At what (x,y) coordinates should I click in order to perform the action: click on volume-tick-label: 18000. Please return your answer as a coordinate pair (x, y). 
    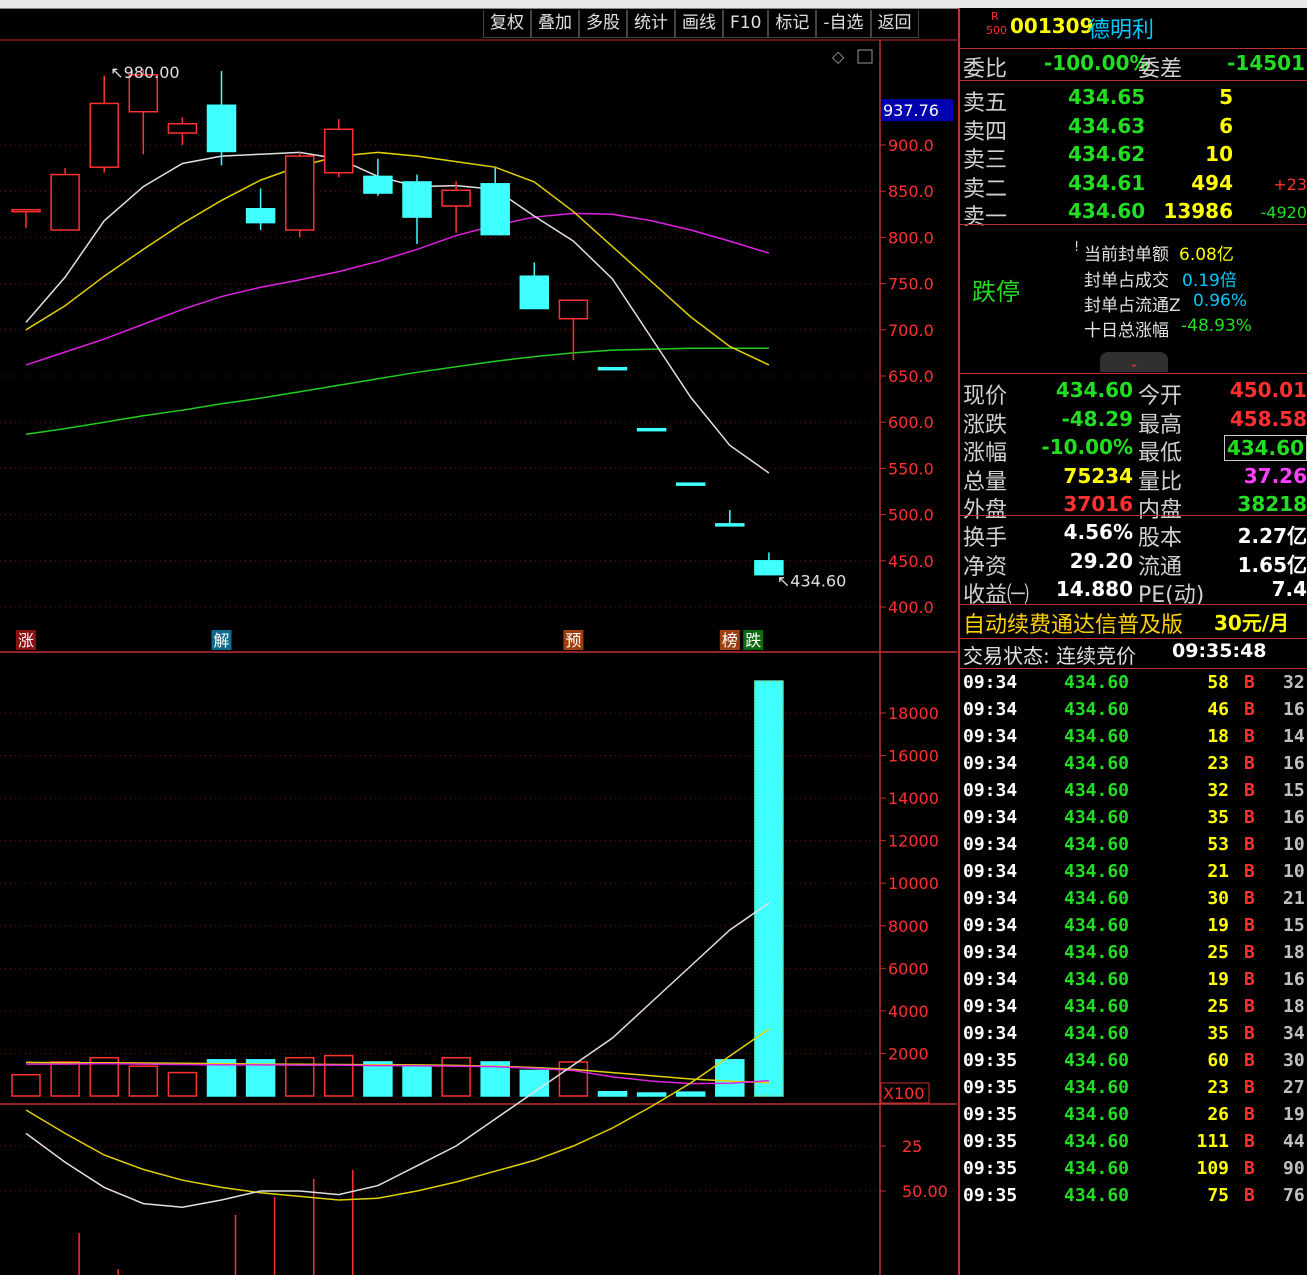
    Looking at the image, I should click on (913, 713).